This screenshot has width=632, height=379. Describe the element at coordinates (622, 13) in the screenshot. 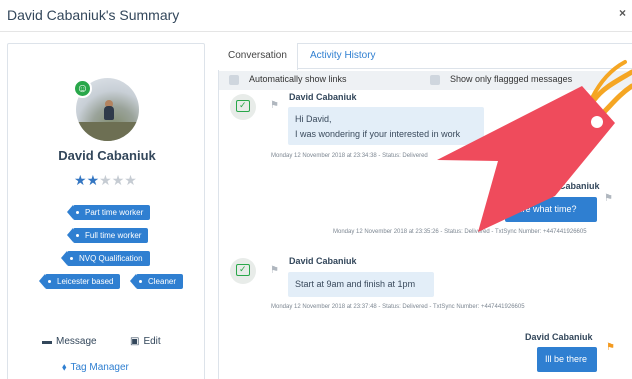

I see `close-icon: ×` at that location.